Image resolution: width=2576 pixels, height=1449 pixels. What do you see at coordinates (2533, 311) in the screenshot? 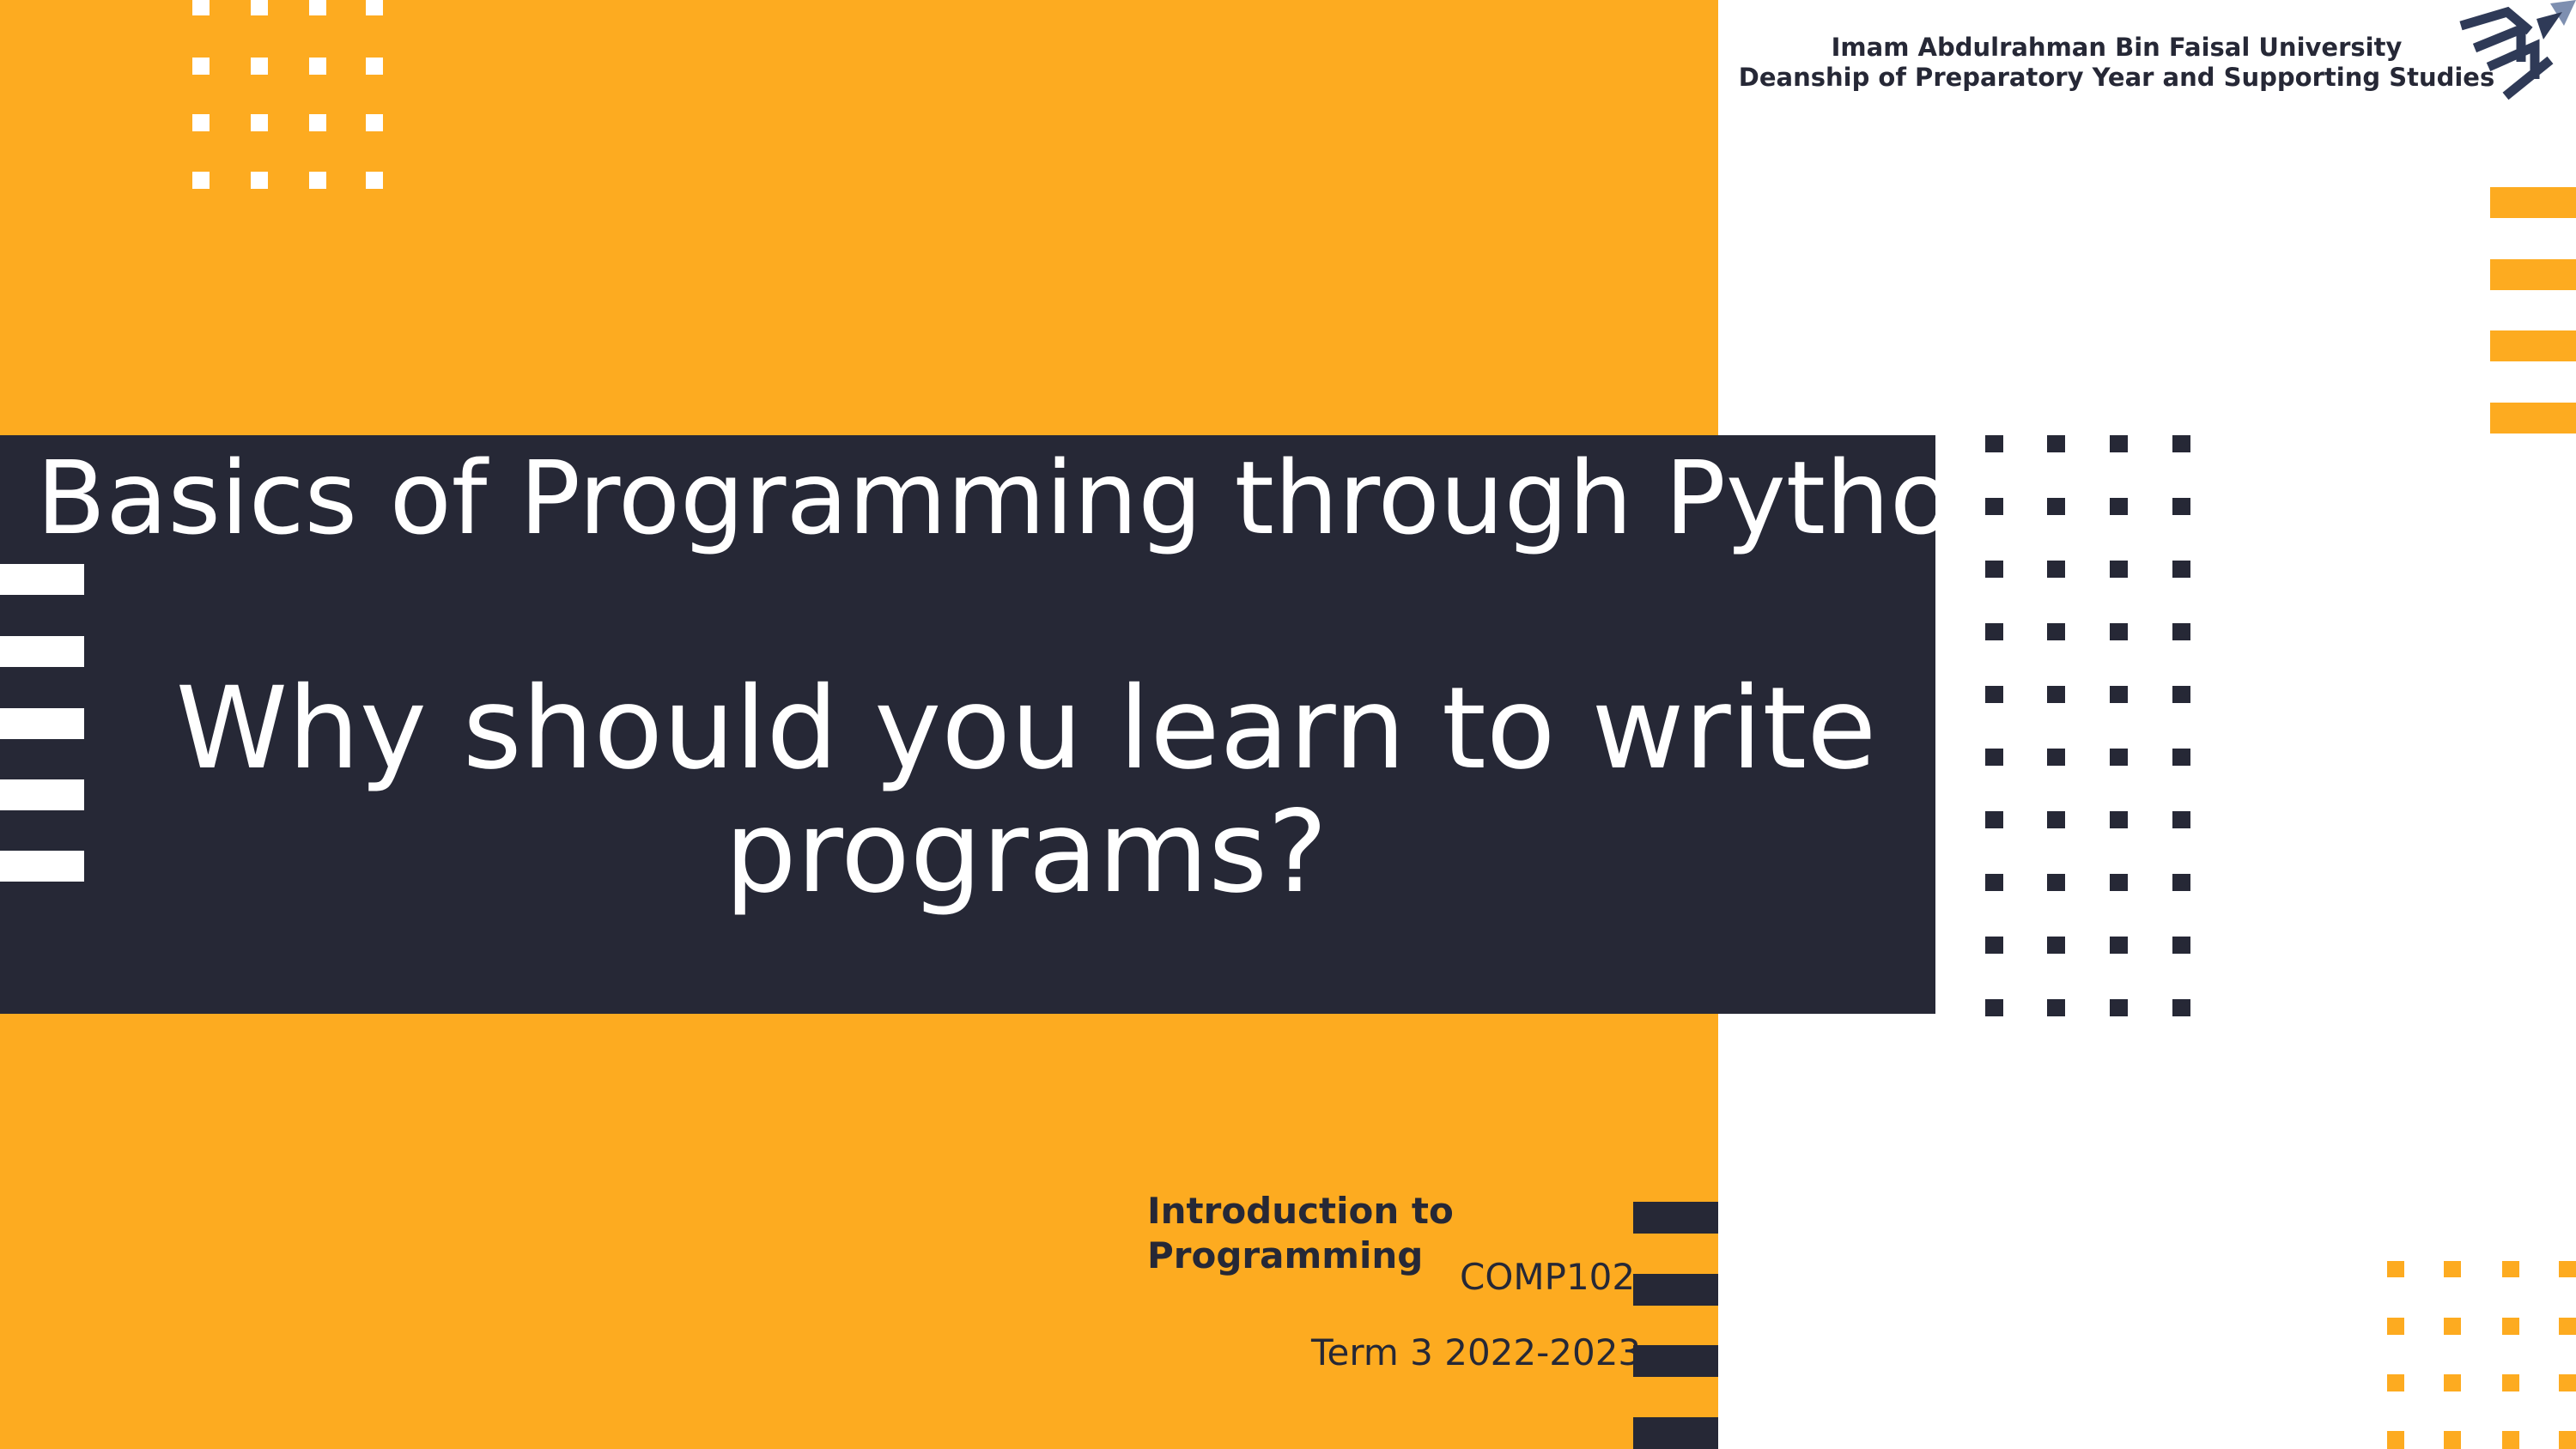
I see `top-right-orange-stripes` at bounding box center [2533, 311].